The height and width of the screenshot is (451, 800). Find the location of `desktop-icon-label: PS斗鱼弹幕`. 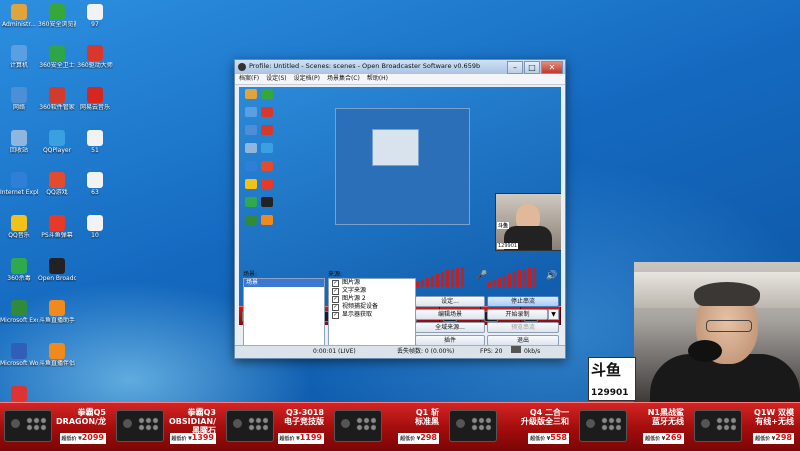

desktop-icon-label: PS斗鱼弹幕 is located at coordinates (57, 235).